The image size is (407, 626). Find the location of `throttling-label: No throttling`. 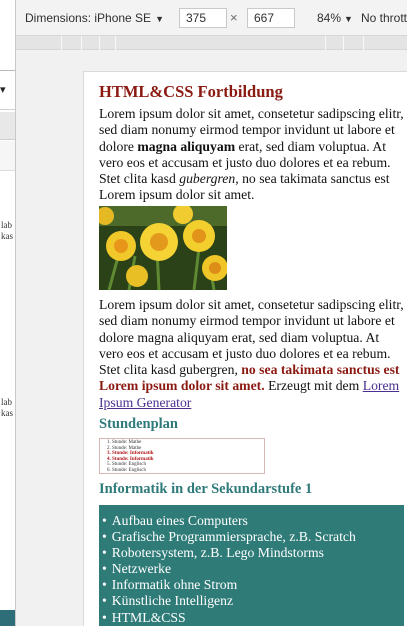

throttling-label: No throttling is located at coordinates (384, 18).